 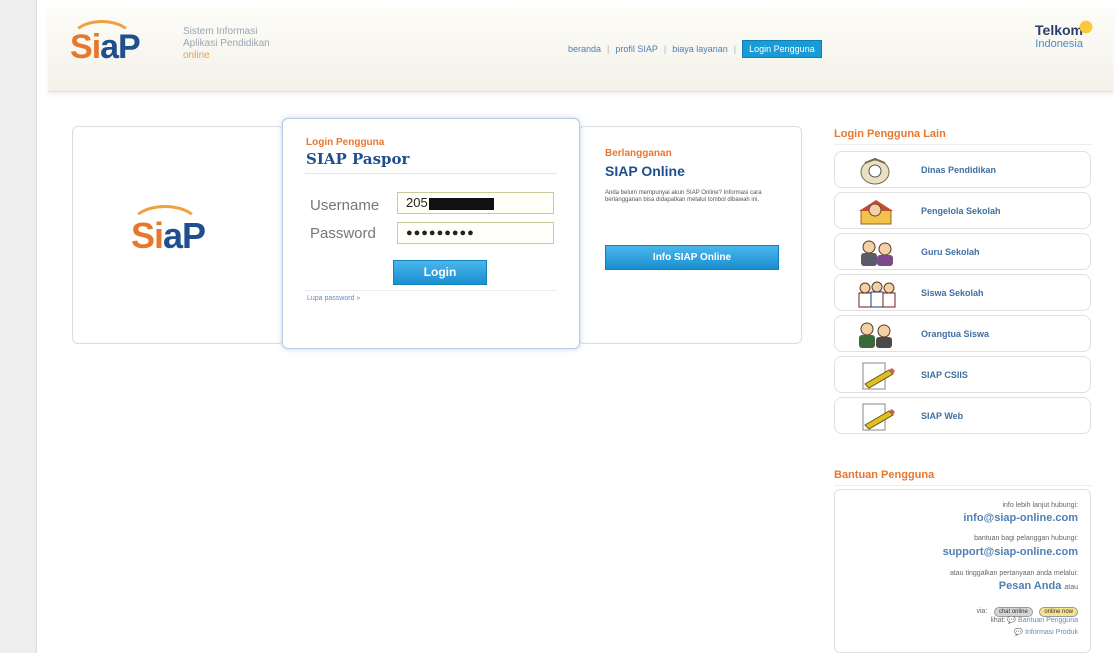 I want to click on forgot-password-link: Lupa password », so click(x=333, y=298).